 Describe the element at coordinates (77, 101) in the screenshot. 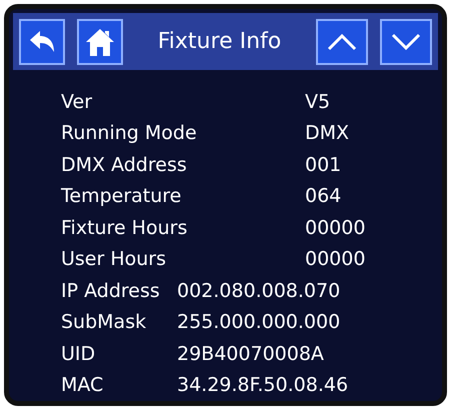

I see `info-label: Ver` at that location.